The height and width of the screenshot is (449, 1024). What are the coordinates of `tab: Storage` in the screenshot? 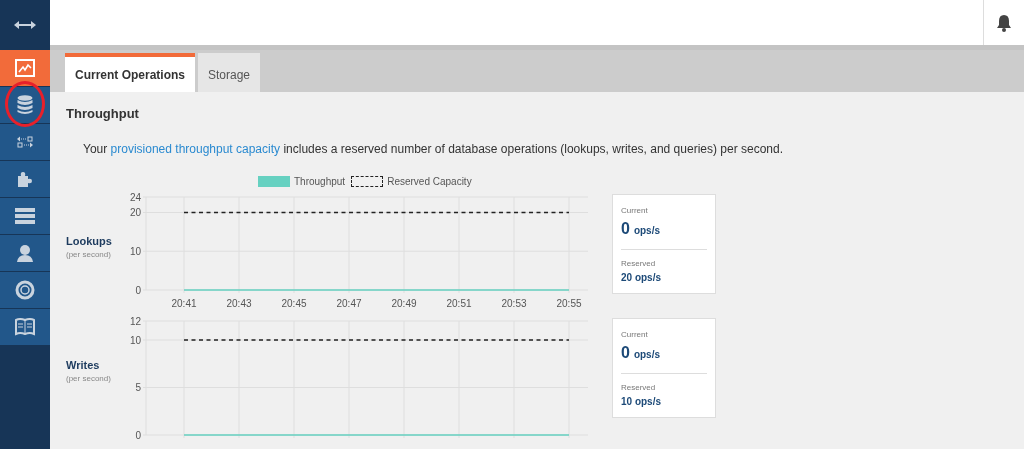 It's located at (229, 72).